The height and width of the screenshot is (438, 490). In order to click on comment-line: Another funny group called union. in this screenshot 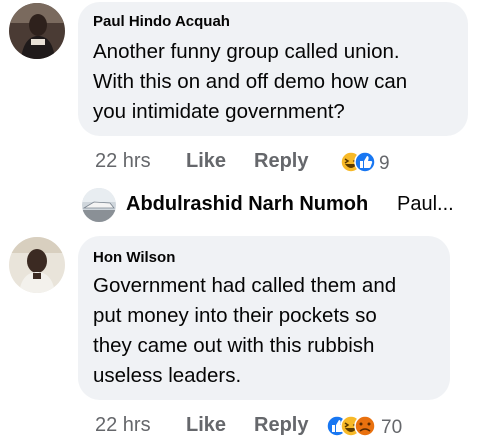, I will do `click(246, 51)`.